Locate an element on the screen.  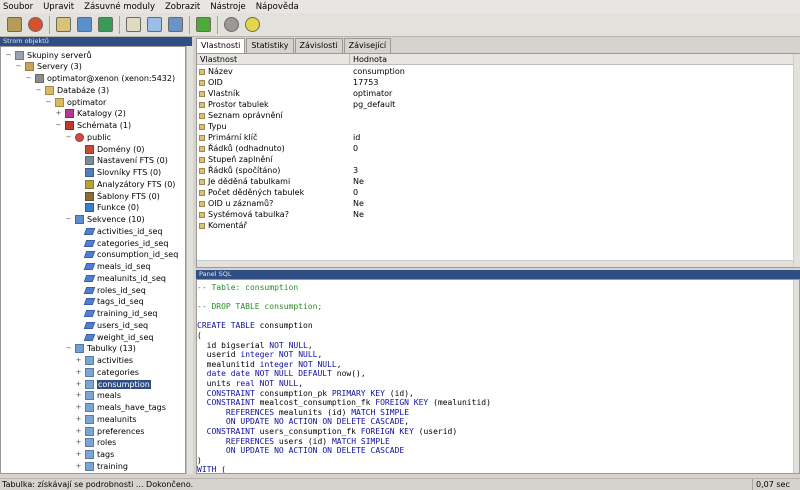
tree-node: activities_id_seq is located at coordinates (119, 231).